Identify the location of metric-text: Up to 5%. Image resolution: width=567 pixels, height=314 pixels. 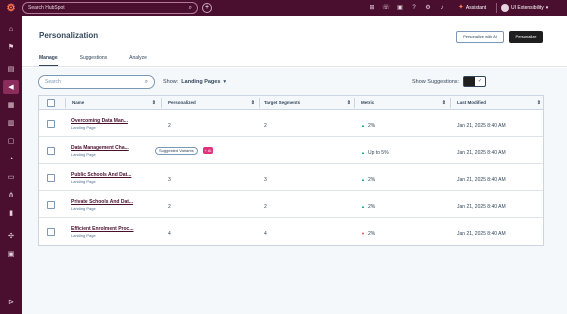
(378, 153).